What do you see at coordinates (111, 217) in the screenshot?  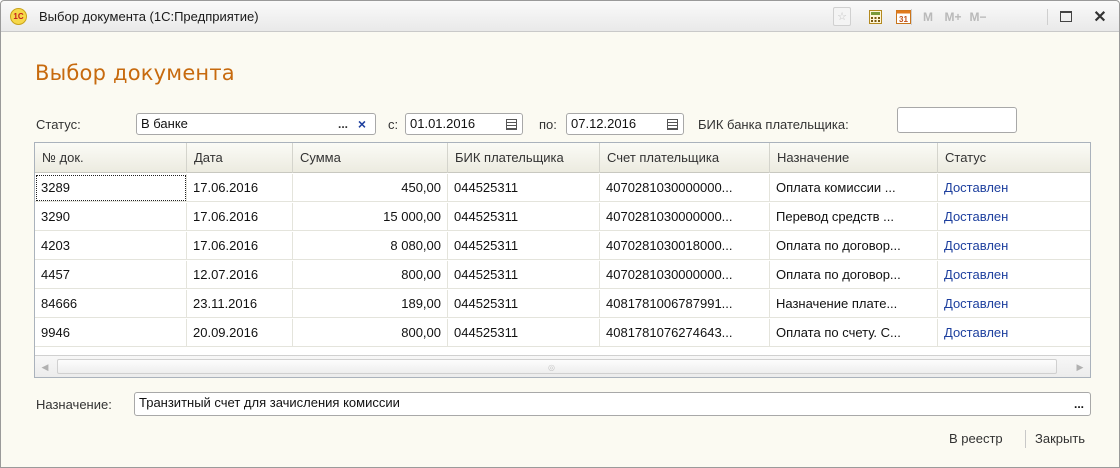 I see `cell-doc-number: 3290` at bounding box center [111, 217].